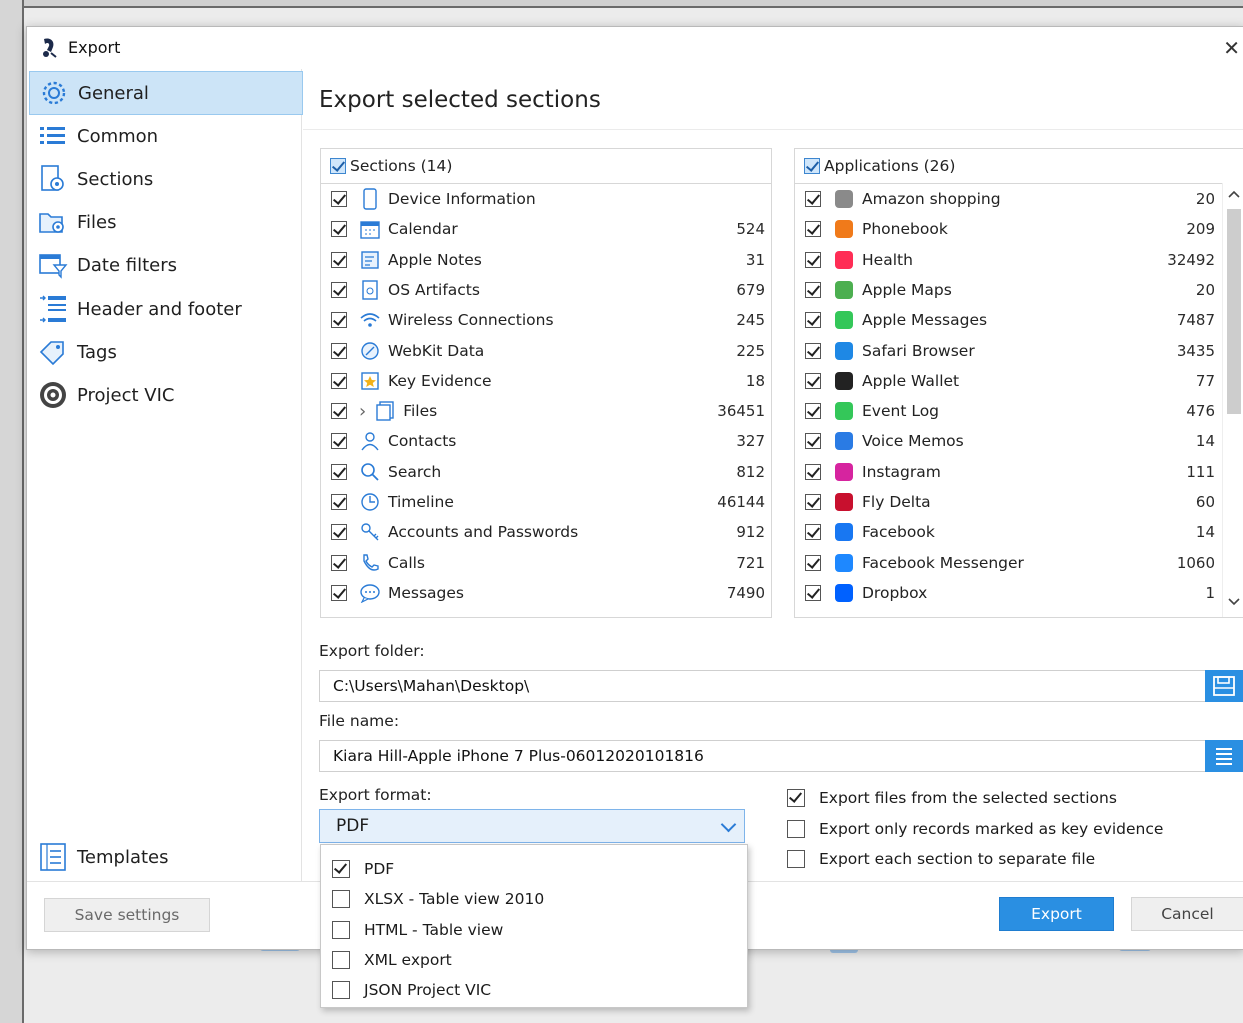 The image size is (1243, 1023). What do you see at coordinates (546, 260) in the screenshot?
I see `section-row: Apple Notes 31` at bounding box center [546, 260].